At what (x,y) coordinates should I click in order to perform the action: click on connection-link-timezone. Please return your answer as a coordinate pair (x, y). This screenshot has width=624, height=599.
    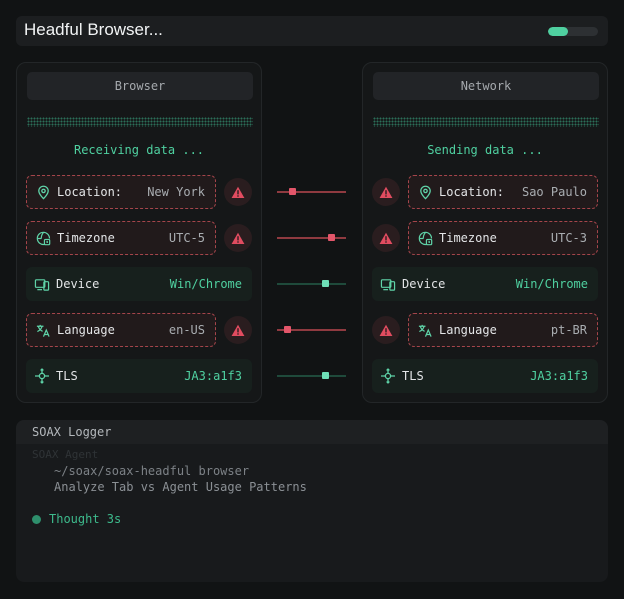
    Looking at the image, I should click on (311, 237).